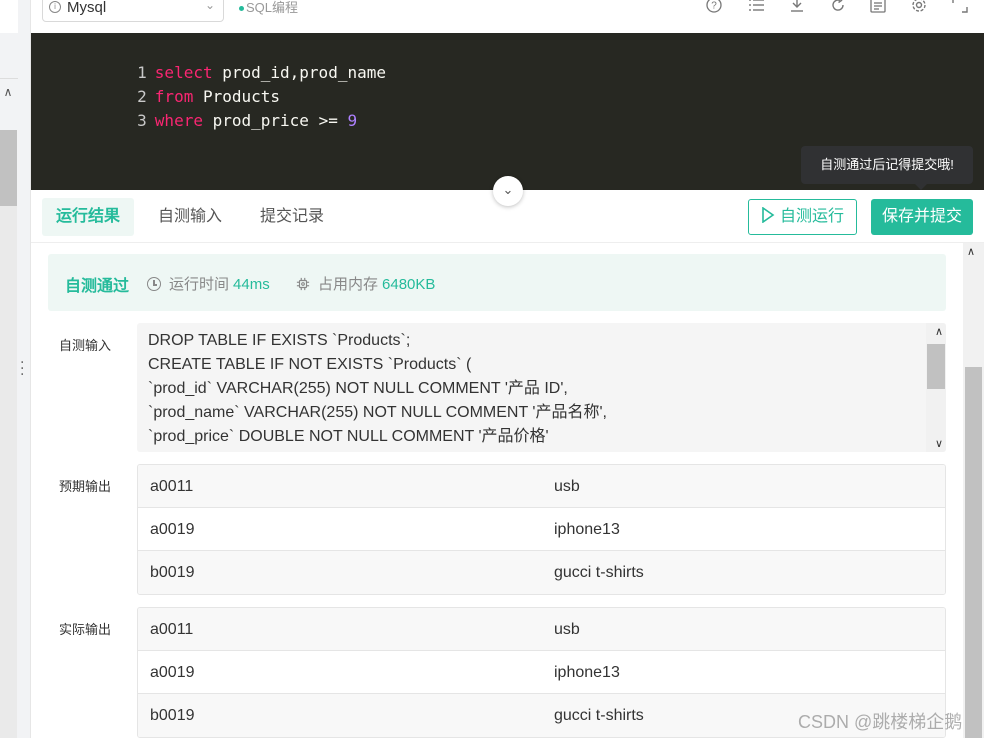 This screenshot has width=984, height=738. What do you see at coordinates (409, 284) in the screenshot?
I see `memory-value: 6480KB` at bounding box center [409, 284].